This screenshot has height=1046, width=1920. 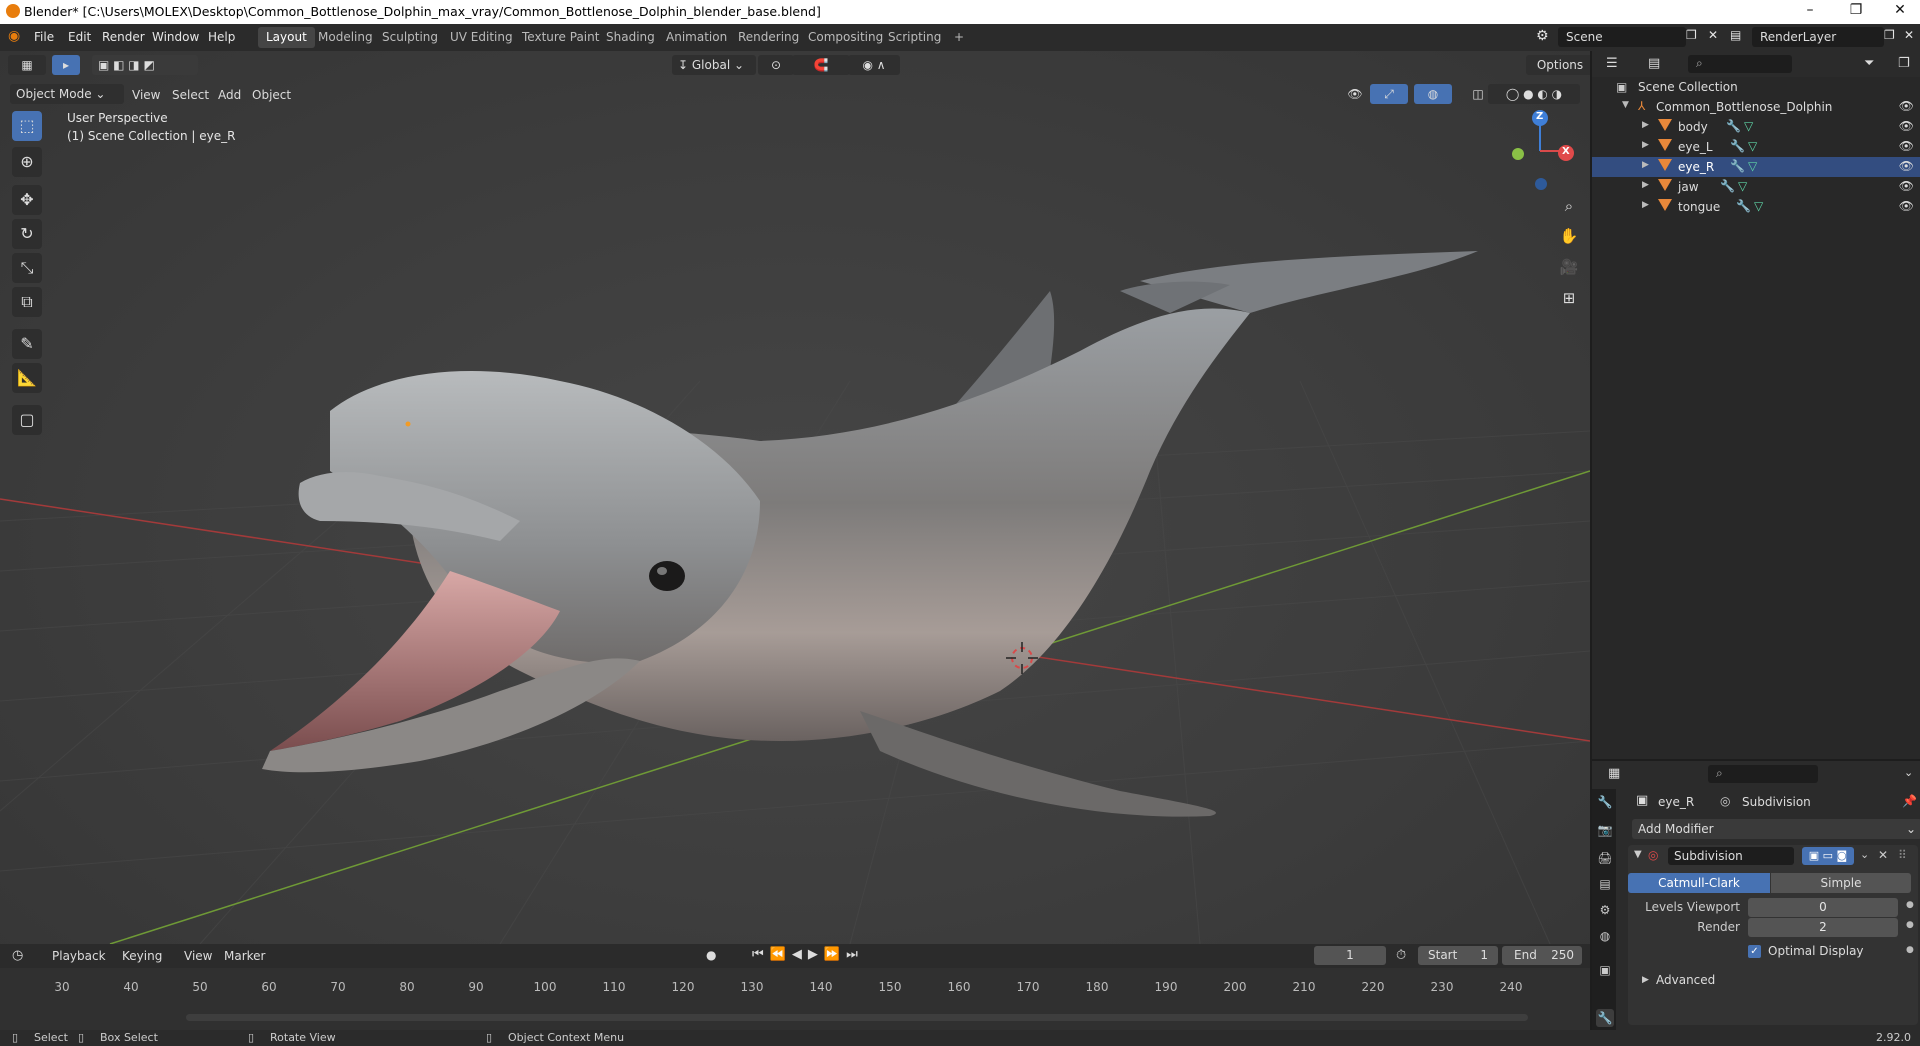 What do you see at coordinates (79, 37) in the screenshot?
I see `menu-edit: Edit` at bounding box center [79, 37].